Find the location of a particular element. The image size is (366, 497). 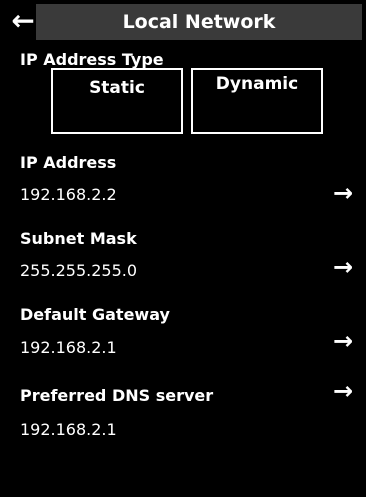

ip-address-type-label: IP Address Type is located at coordinates (92, 59).